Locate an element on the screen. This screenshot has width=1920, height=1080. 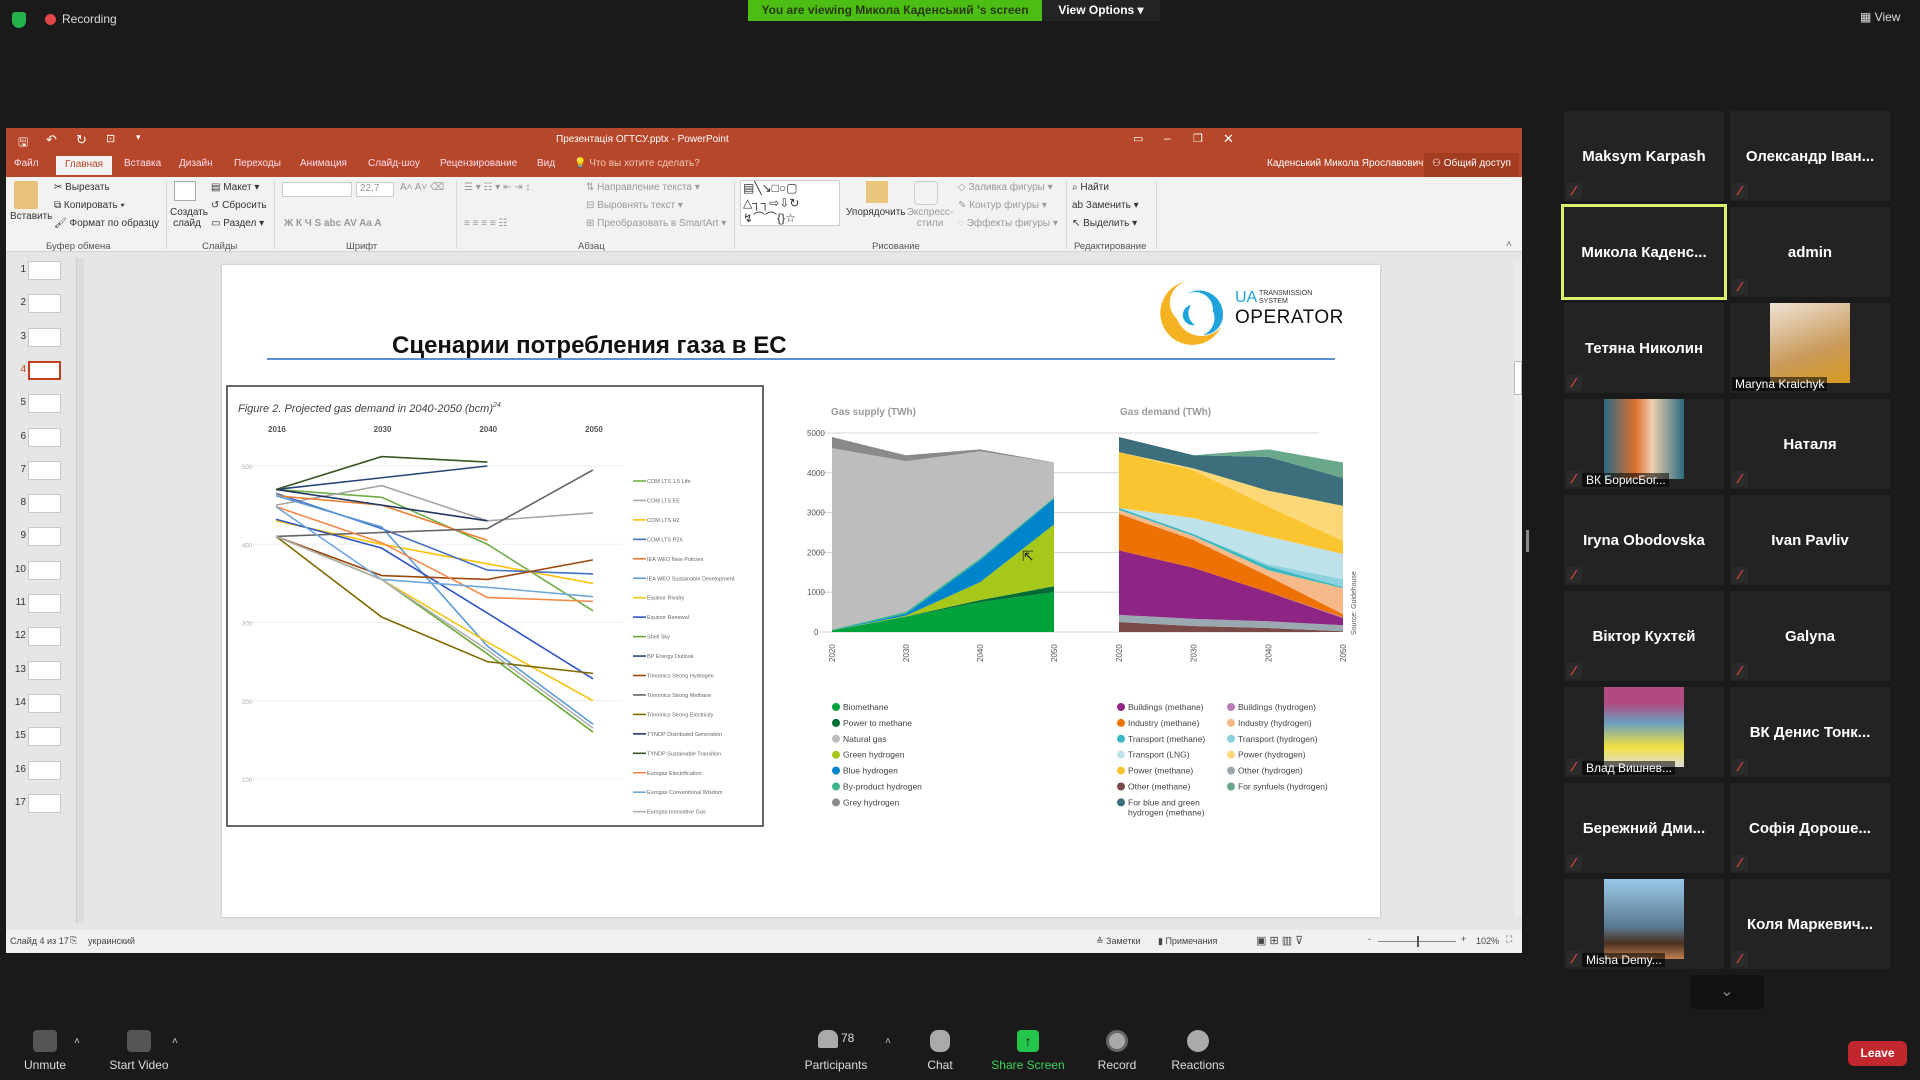
copy-button: ⧉ Копировать ▾ is located at coordinates (89, 205).